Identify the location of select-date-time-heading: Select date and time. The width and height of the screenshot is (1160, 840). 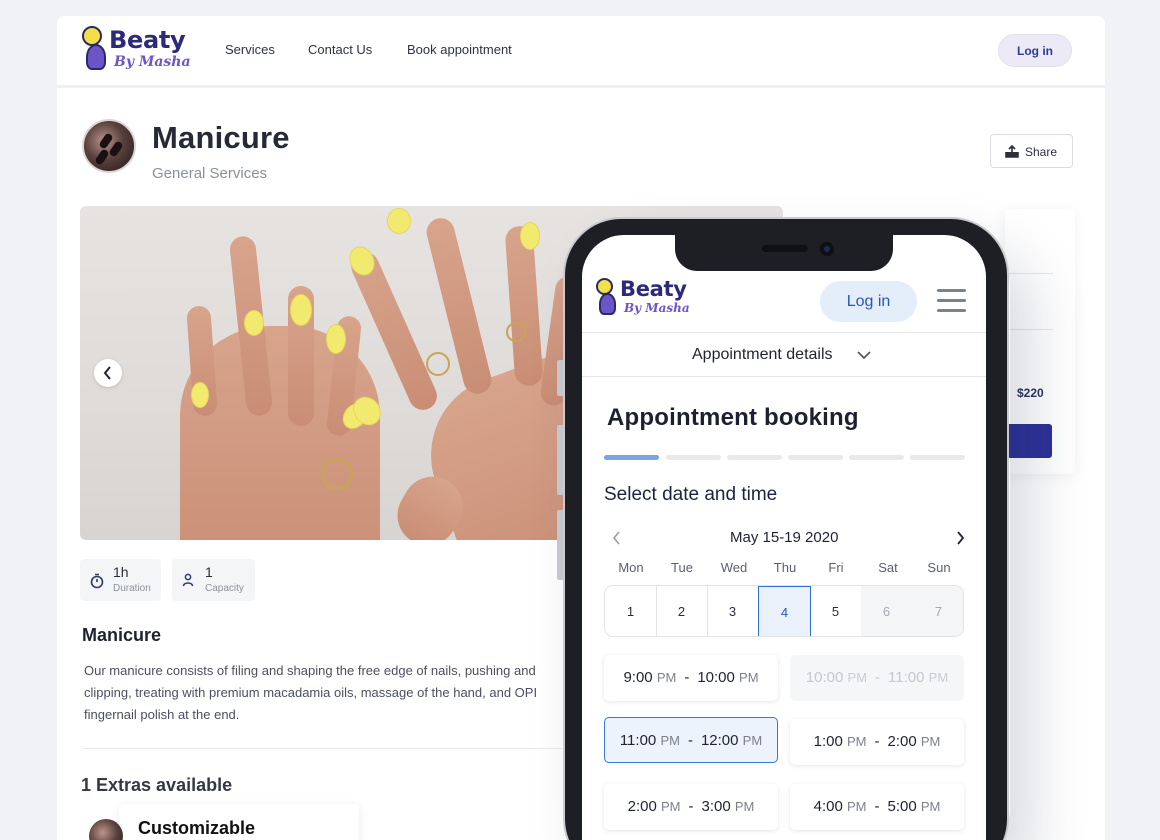
(691, 494).